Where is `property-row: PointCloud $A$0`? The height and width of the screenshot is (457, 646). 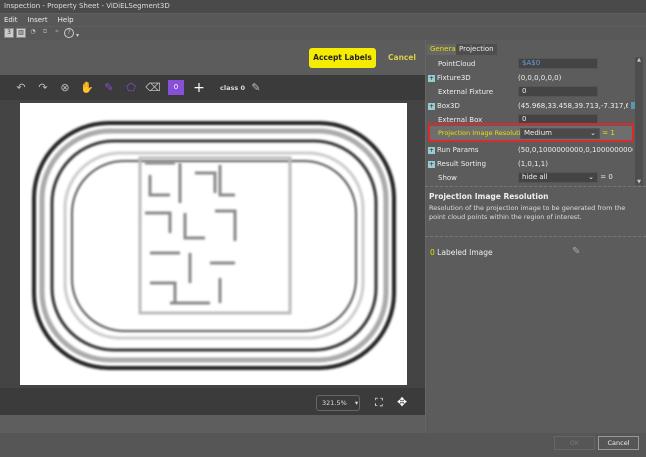 property-row: PointCloud $A$0 is located at coordinates (530, 63).